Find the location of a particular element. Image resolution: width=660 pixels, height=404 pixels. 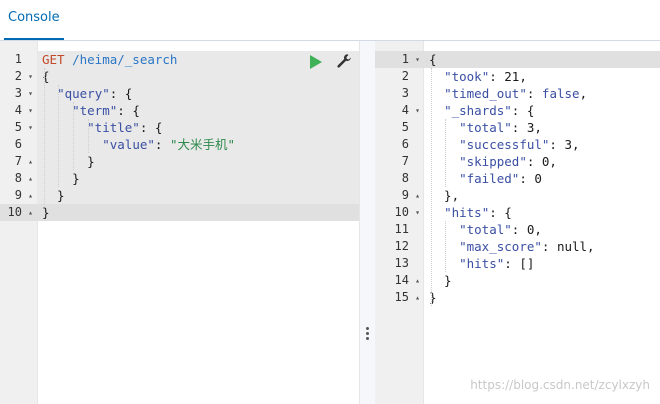

line-number: 6 is located at coordinates (405, 144).